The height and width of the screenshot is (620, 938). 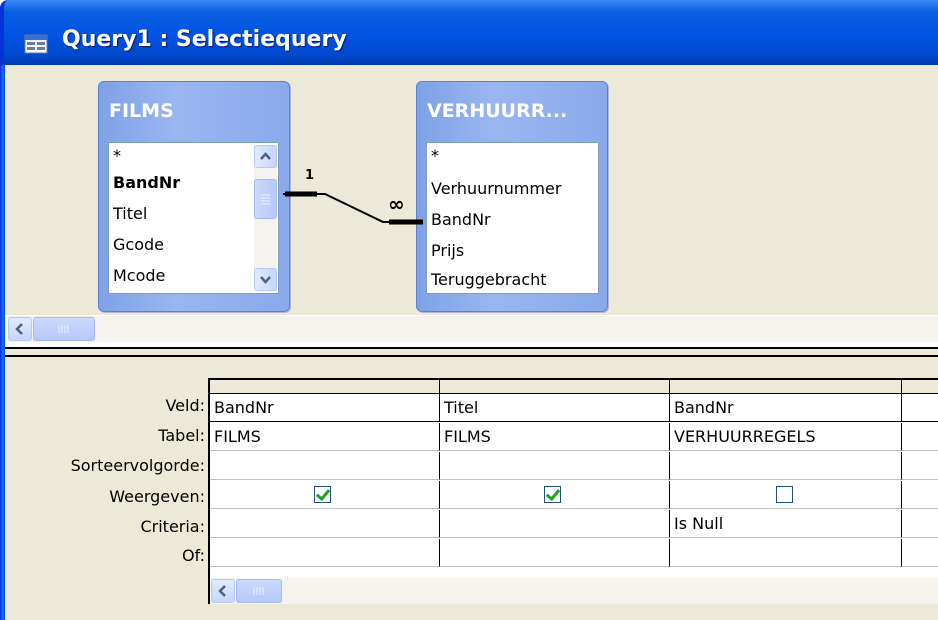 What do you see at coordinates (204, 39) in the screenshot?
I see `window-title: Query1 : Selectiequery` at bounding box center [204, 39].